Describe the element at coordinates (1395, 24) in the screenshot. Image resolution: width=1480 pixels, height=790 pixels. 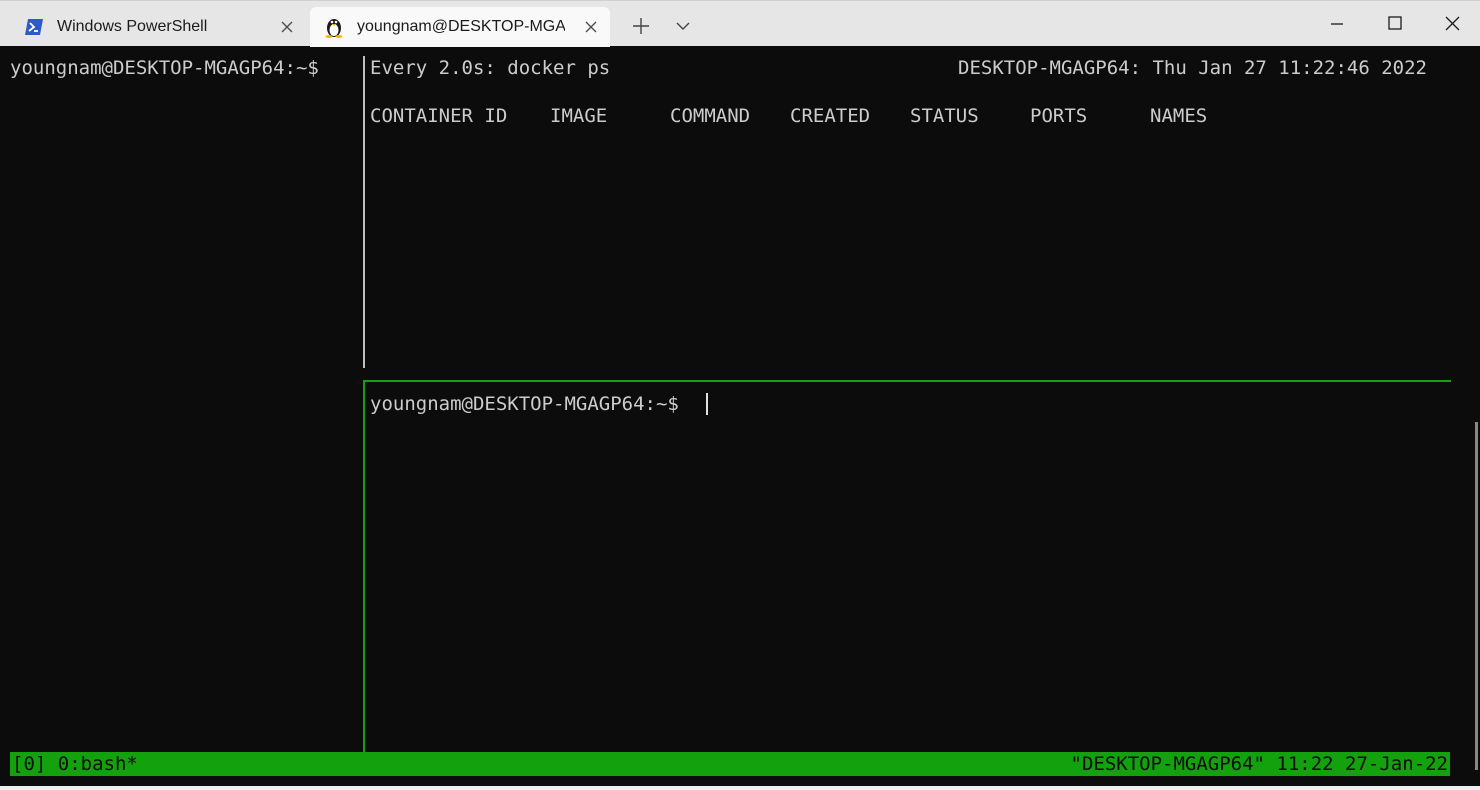
I see `maximize-icon` at that location.